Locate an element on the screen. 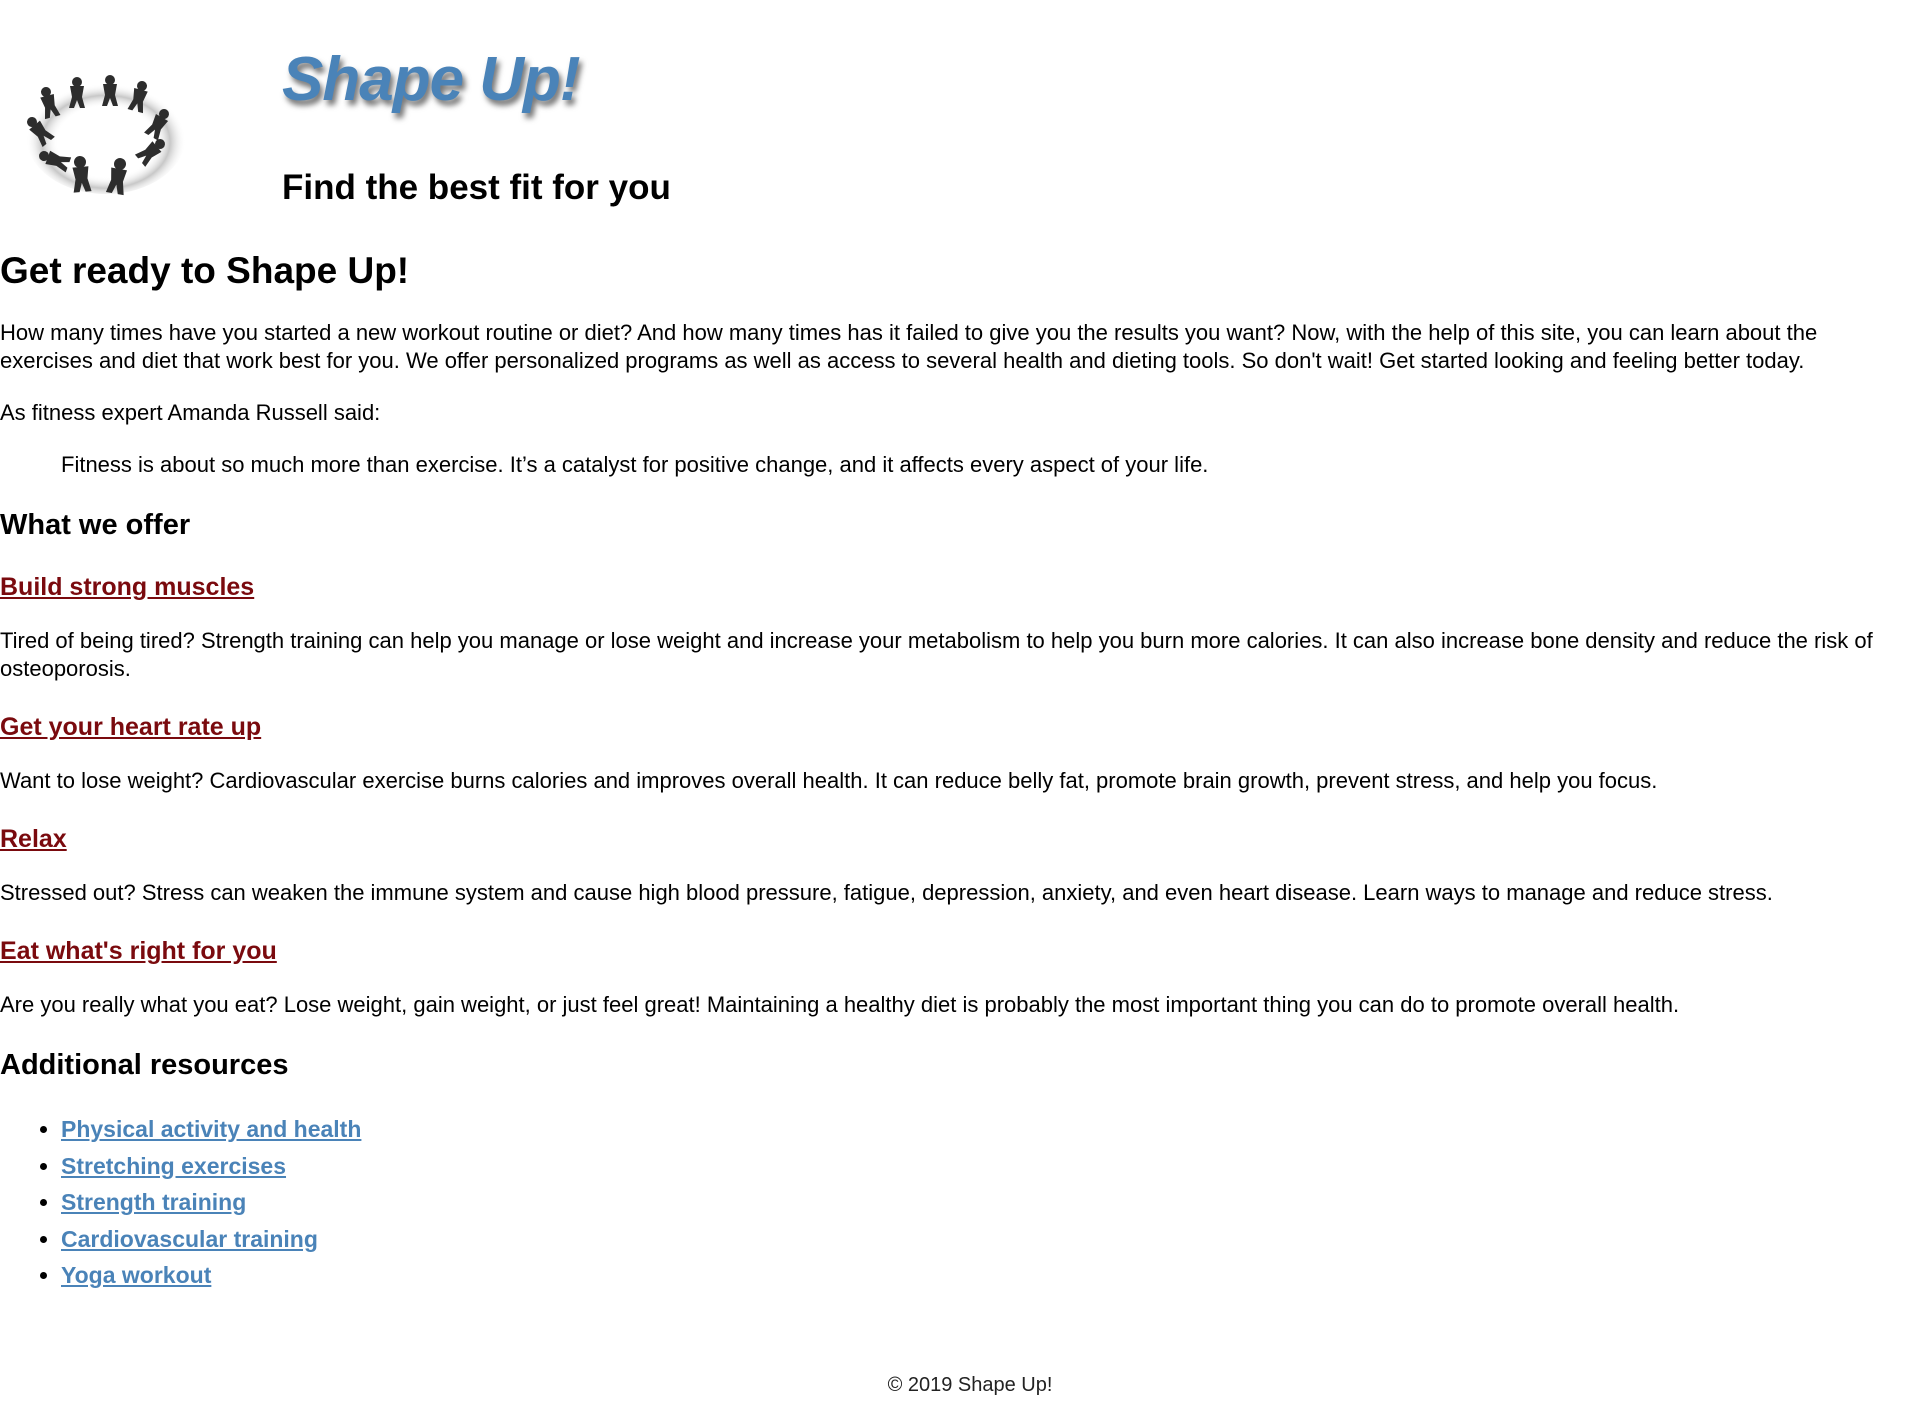 The image size is (1920, 1405). offer-link-relax: Relax is located at coordinates (33, 839).